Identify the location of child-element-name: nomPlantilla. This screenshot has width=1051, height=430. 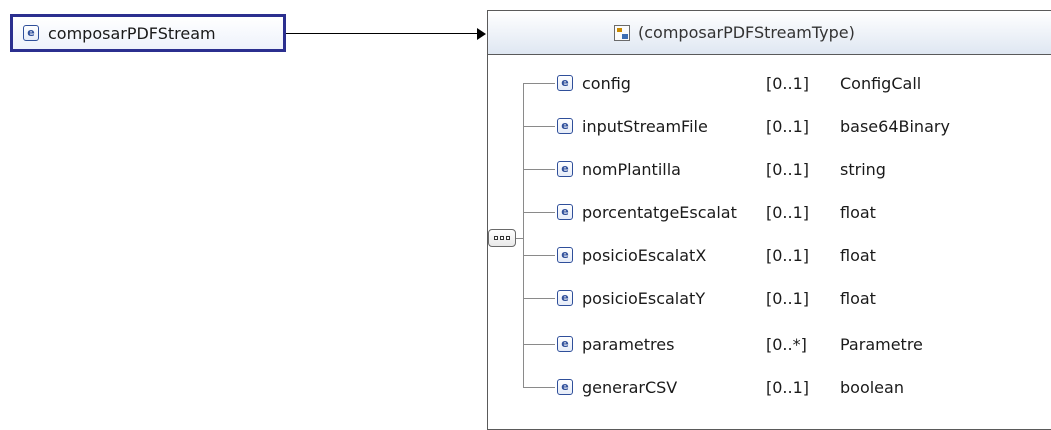
(631, 169).